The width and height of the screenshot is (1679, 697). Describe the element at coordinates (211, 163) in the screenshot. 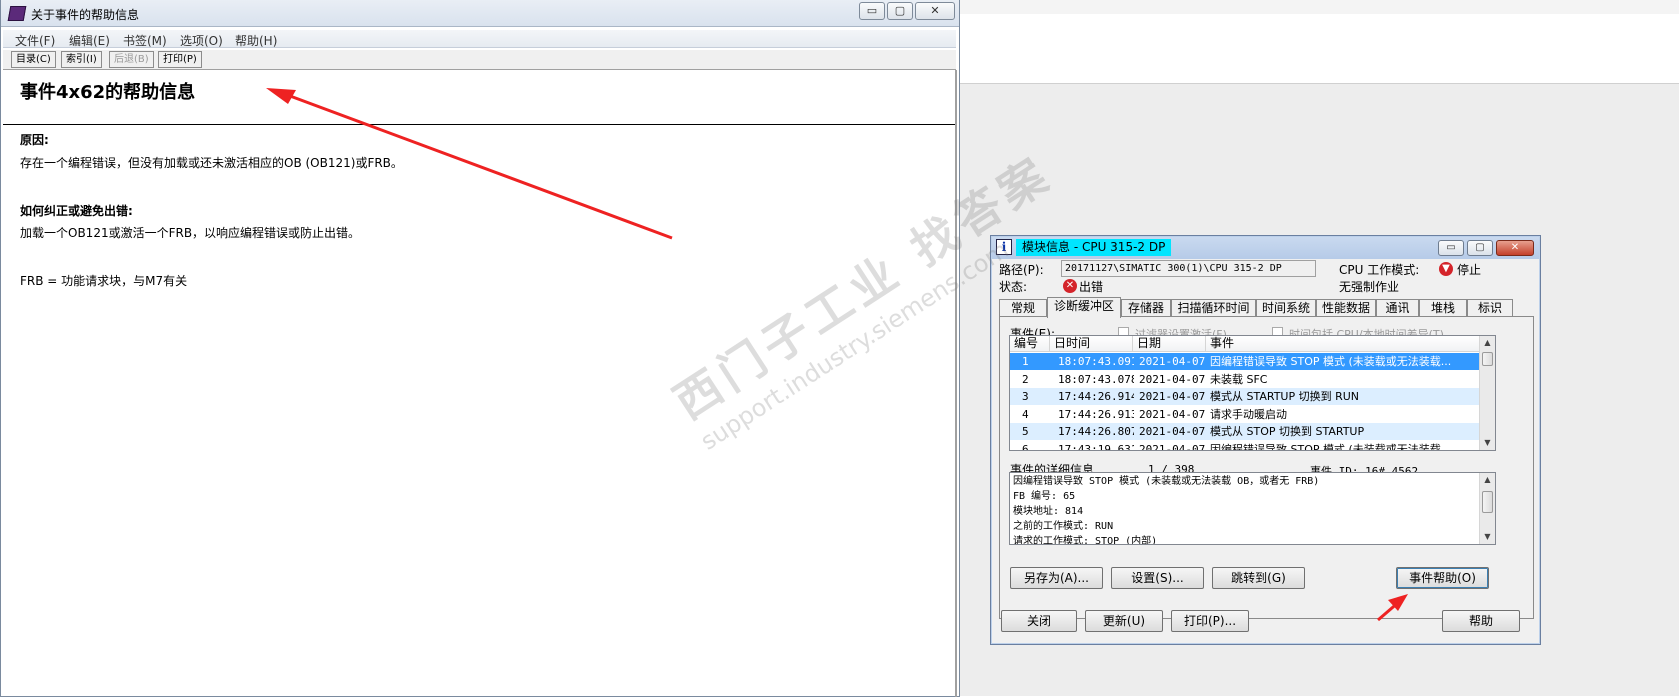

I see `cause-text: 存在一个编程错误，但没有加载或还未激活相应的OB (OB121)或FRB。` at that location.